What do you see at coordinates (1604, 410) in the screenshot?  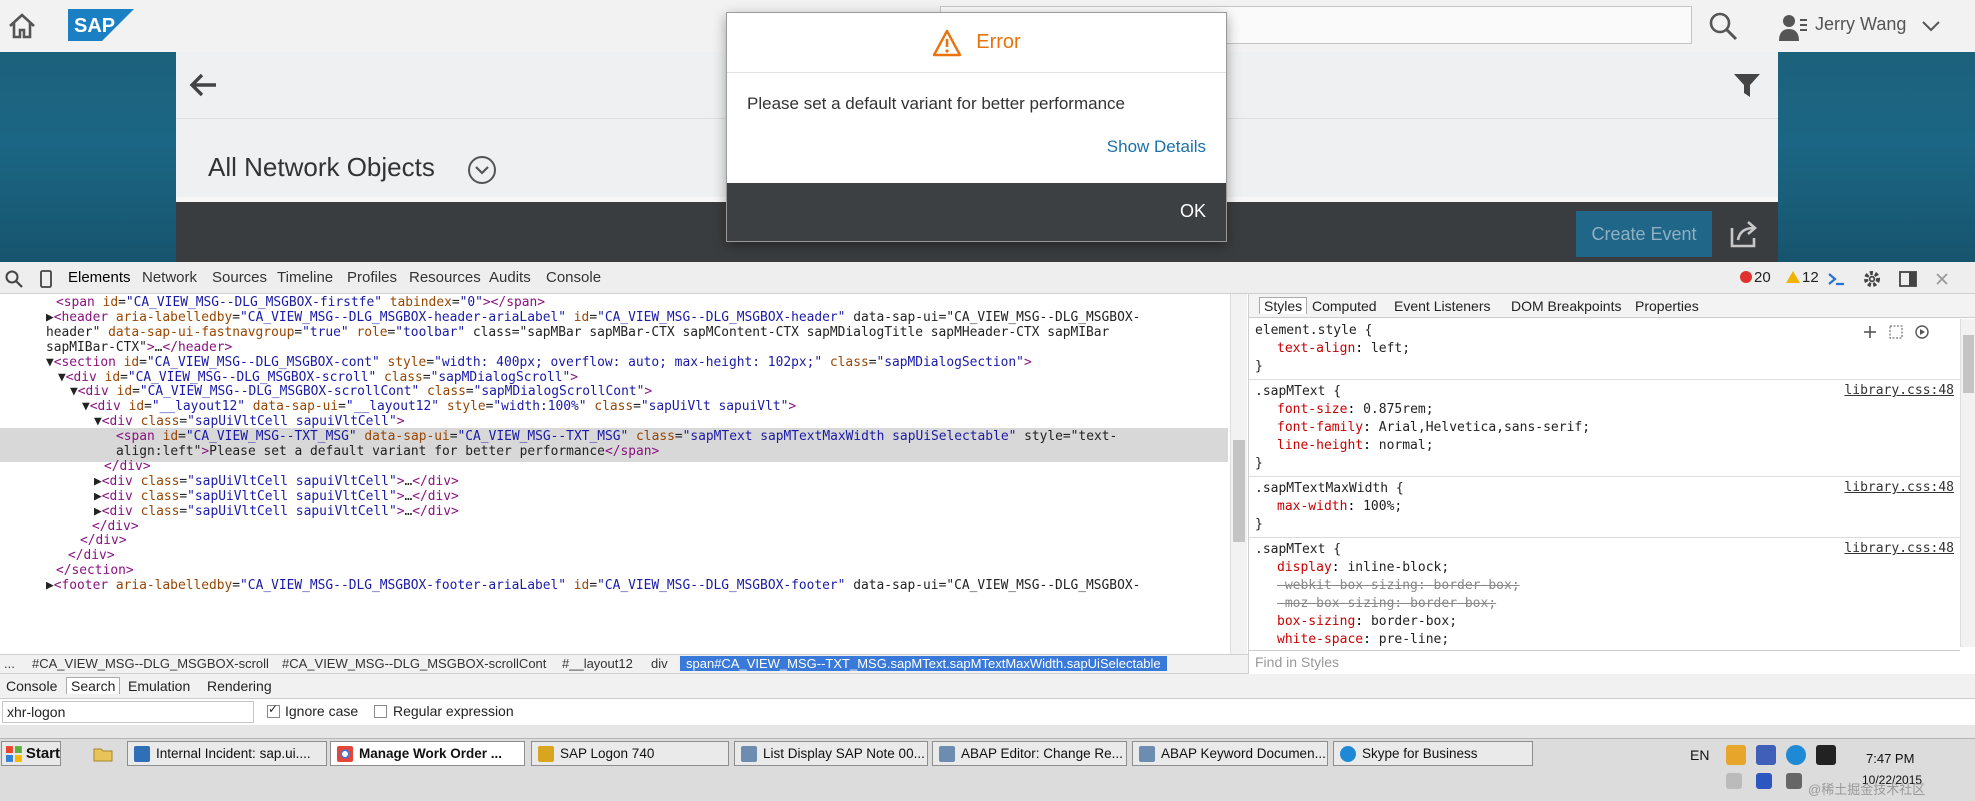 I see `css-declaration: font-size: 0.875rem;` at bounding box center [1604, 410].